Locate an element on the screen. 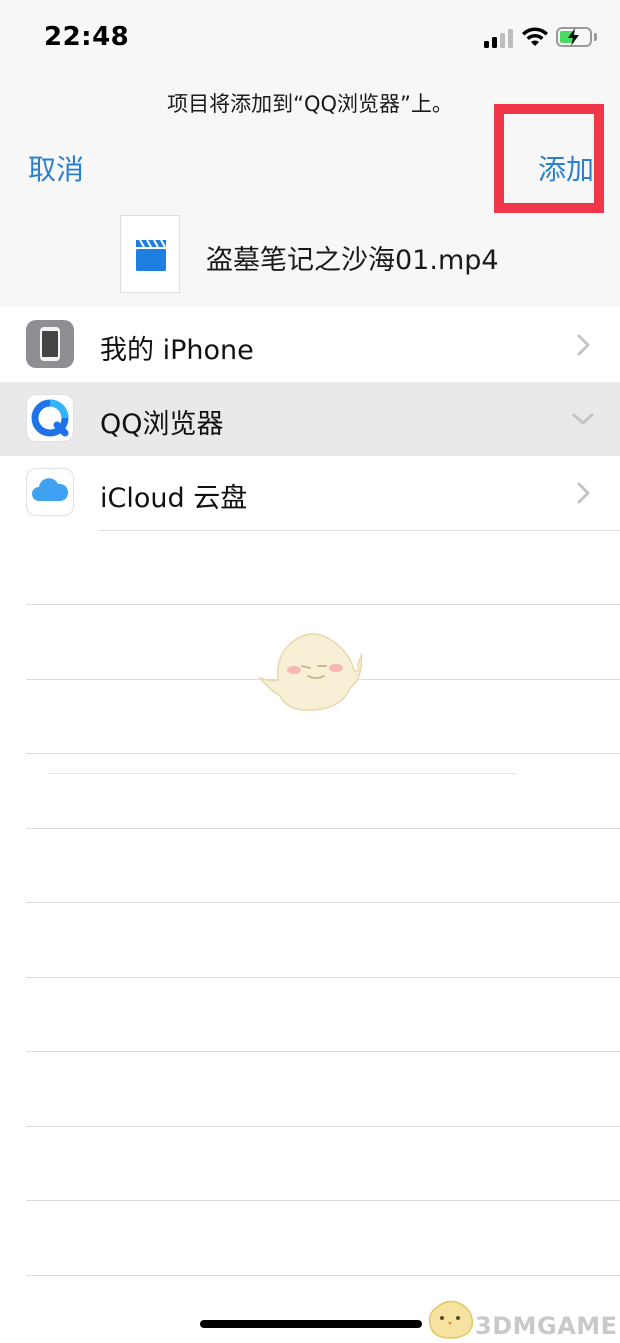 The image size is (620, 1343). mascot-watermark-icon is located at coordinates (310, 672).